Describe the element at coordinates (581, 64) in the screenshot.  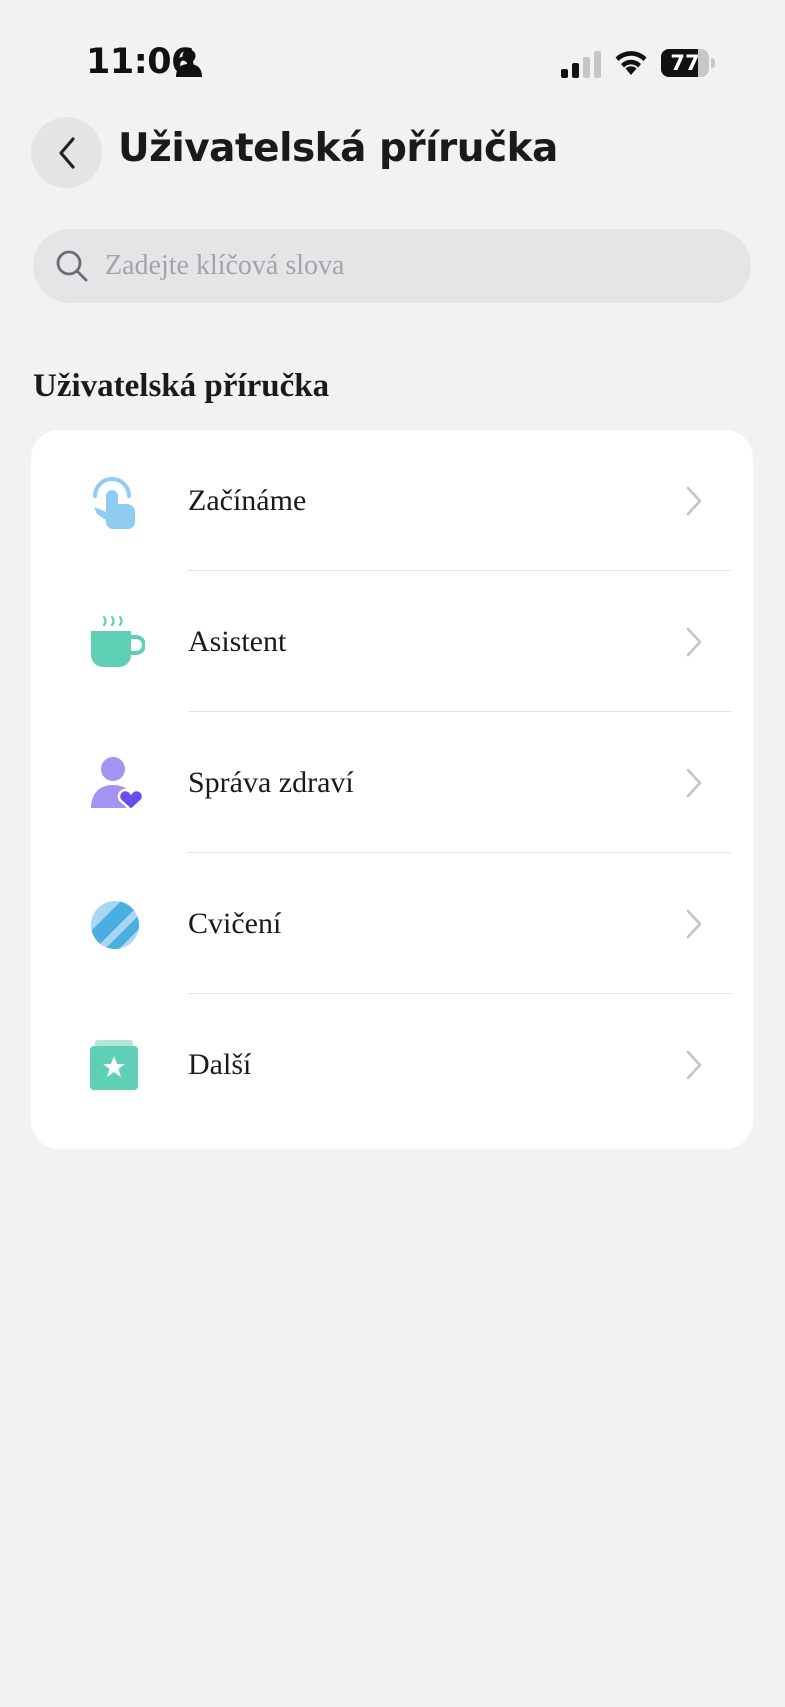
I see `cellular-signal-icon` at that location.